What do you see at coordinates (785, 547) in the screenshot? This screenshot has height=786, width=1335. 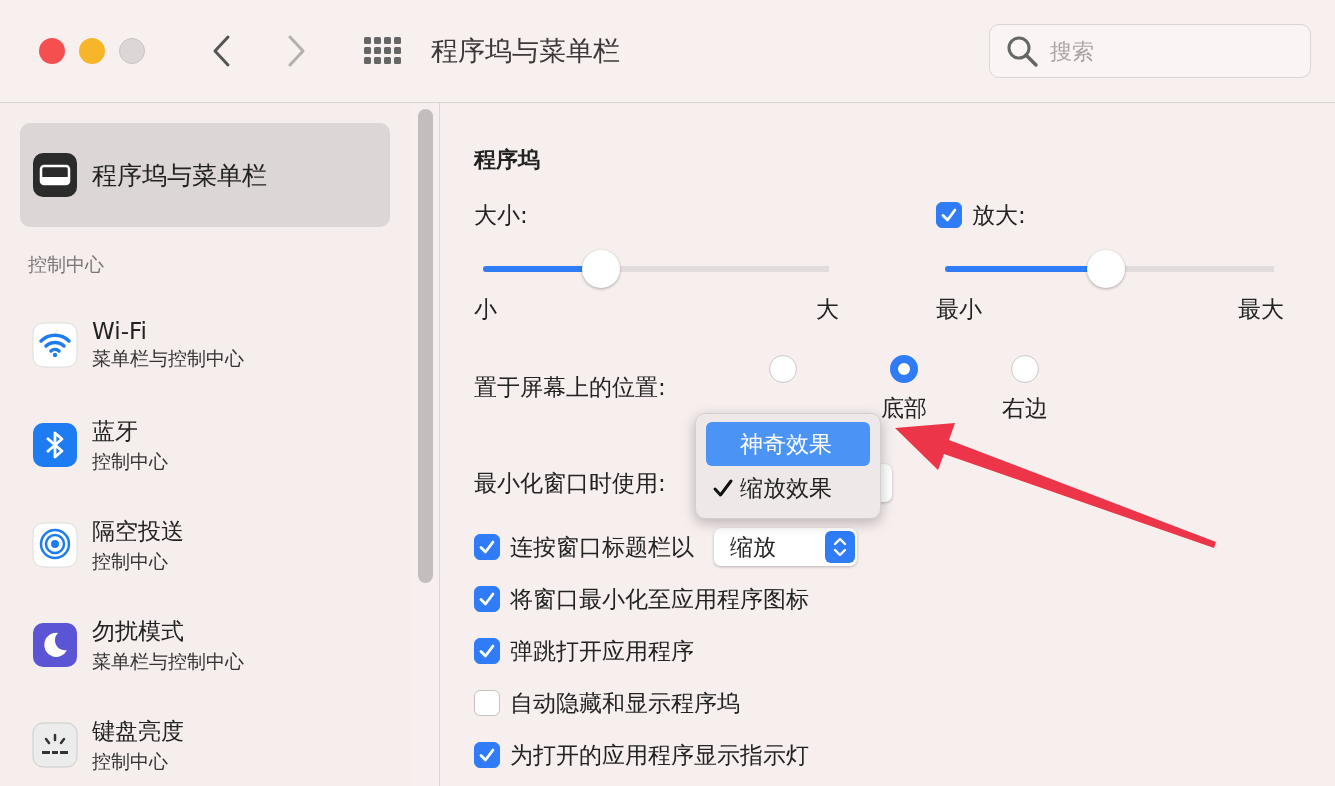 I see `popup-button: 缩放` at bounding box center [785, 547].